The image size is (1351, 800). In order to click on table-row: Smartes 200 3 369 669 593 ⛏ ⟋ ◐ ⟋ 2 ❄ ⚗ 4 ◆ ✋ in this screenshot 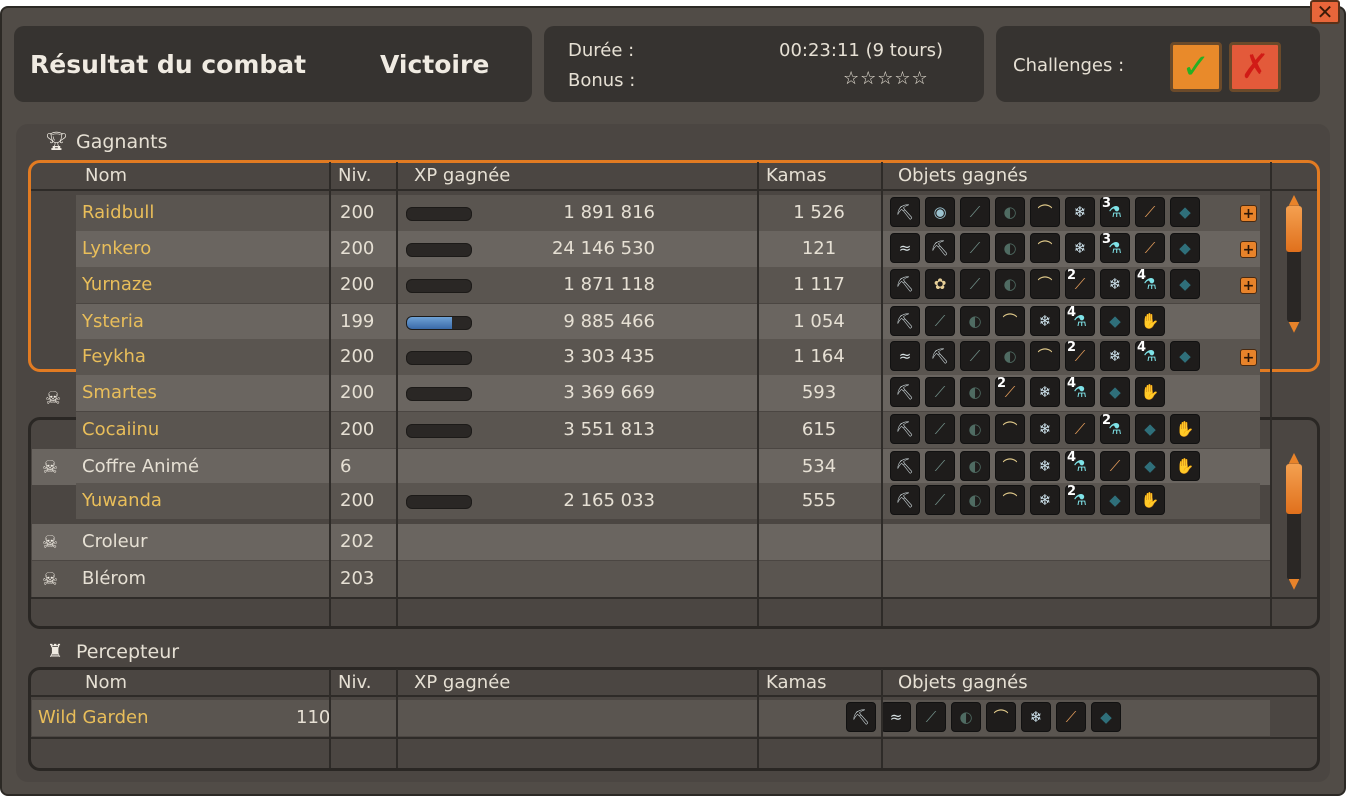, I will do `click(668, 393)`.